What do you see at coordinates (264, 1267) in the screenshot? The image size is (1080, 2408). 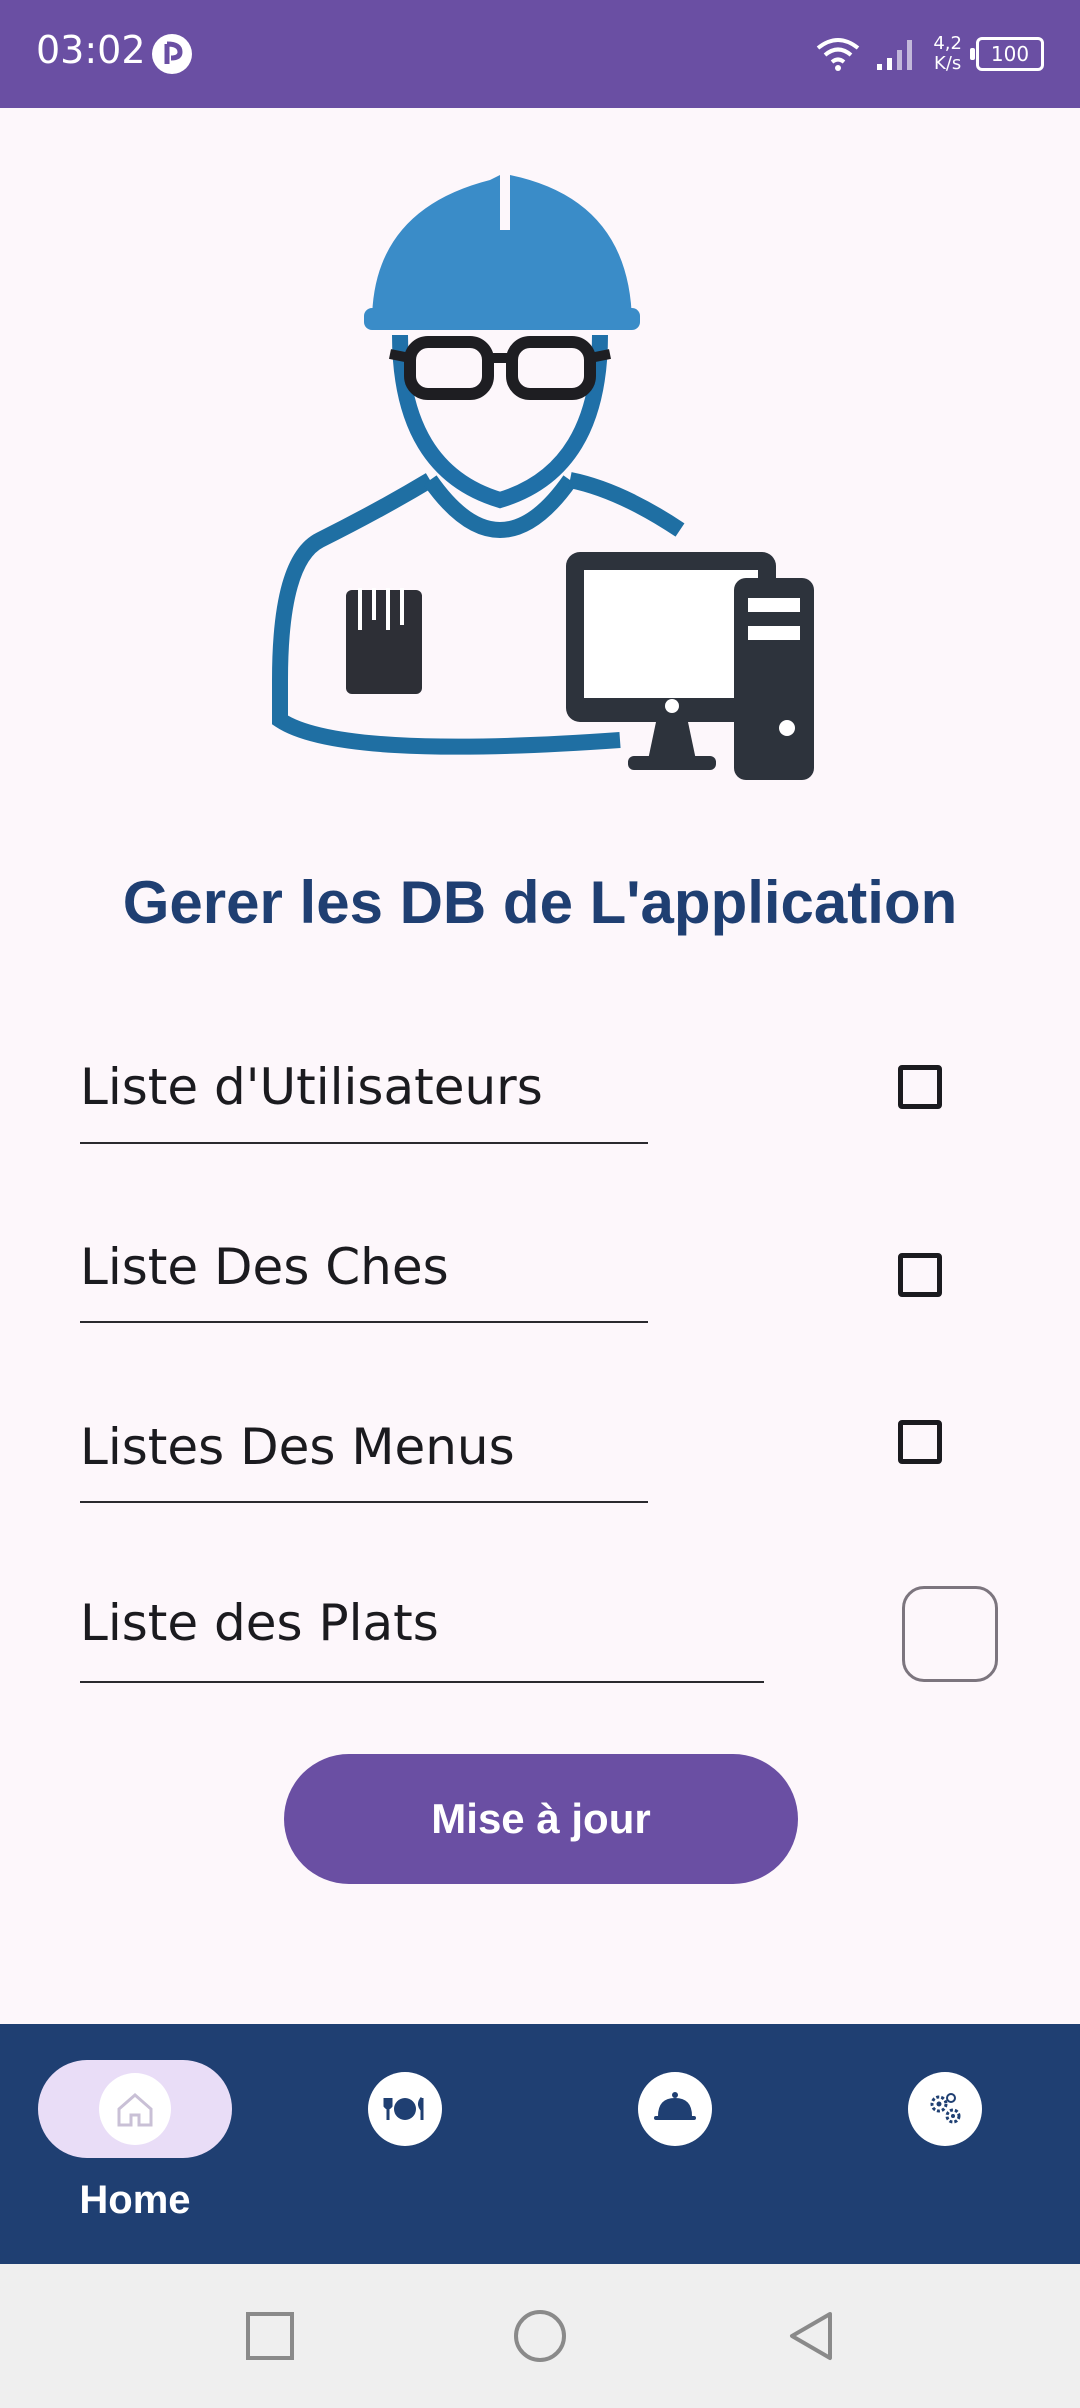 I see `chefs-list-field: Liste Des Ches` at bounding box center [264, 1267].